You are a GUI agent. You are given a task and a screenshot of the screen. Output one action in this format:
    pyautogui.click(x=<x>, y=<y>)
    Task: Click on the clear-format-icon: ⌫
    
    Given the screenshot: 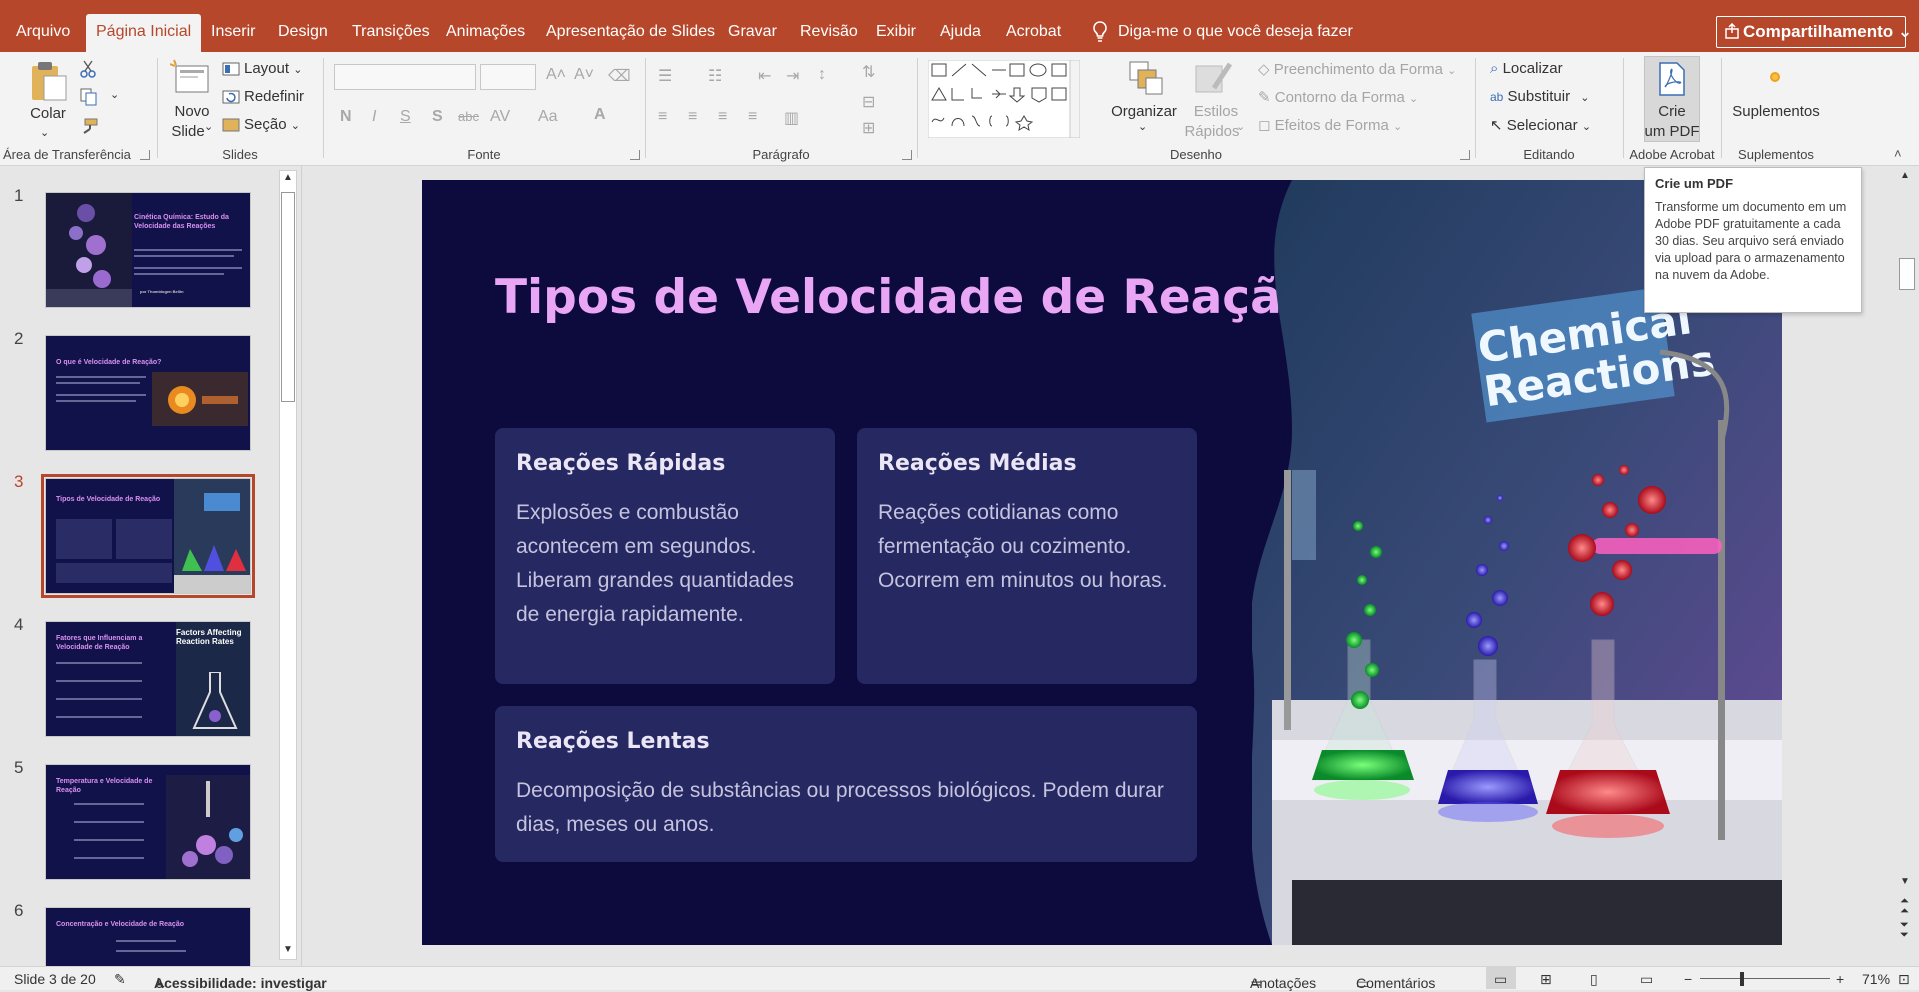 What is the action you would take?
    pyautogui.click(x=619, y=76)
    